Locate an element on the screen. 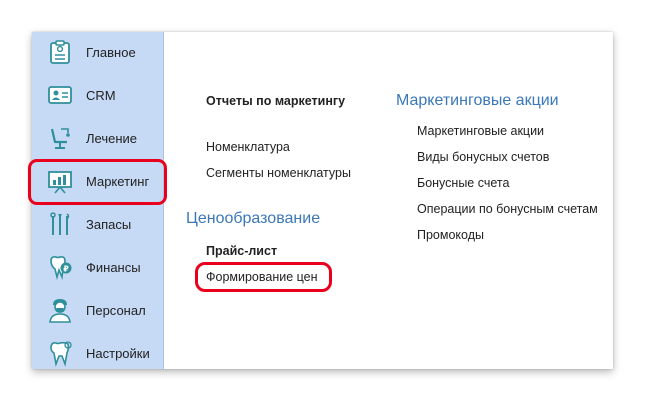 The height and width of the screenshot is (402, 646). sidebar-item-crm: CRM is located at coordinates (97, 95).